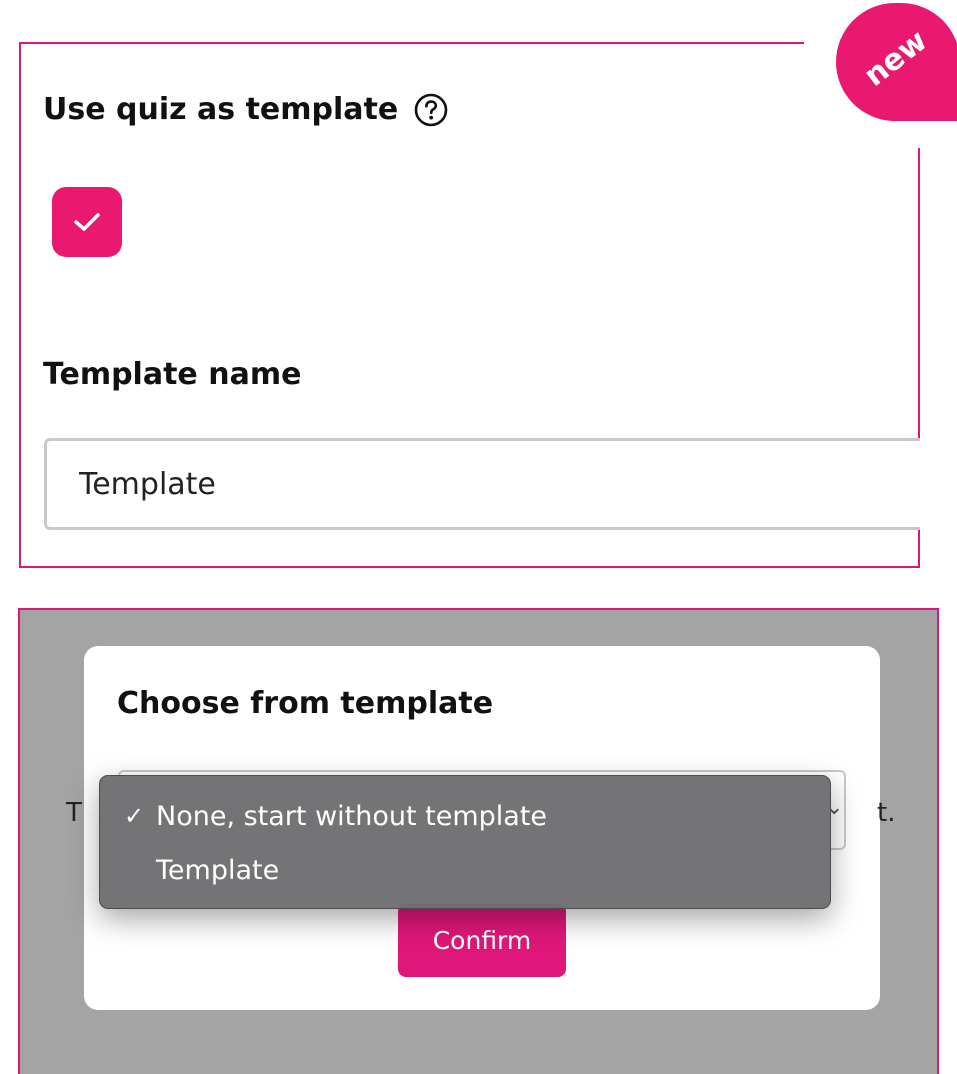 The width and height of the screenshot is (957, 1074). What do you see at coordinates (74, 813) in the screenshot?
I see `background-text-left: T` at bounding box center [74, 813].